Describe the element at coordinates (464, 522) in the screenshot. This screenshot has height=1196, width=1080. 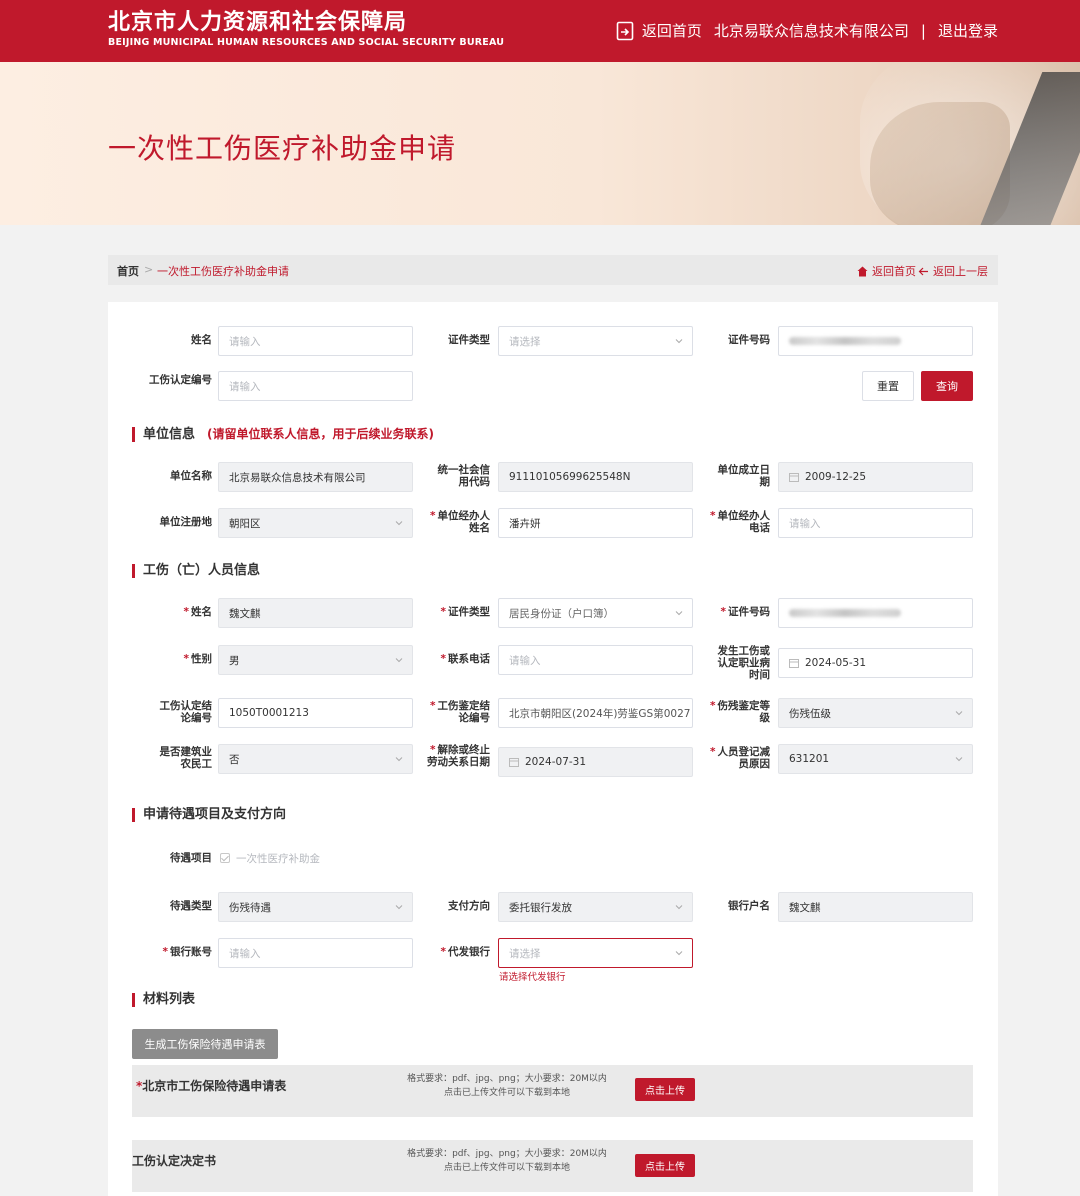
I see `unit-agent-label-text: 单位经办人姓名` at that location.